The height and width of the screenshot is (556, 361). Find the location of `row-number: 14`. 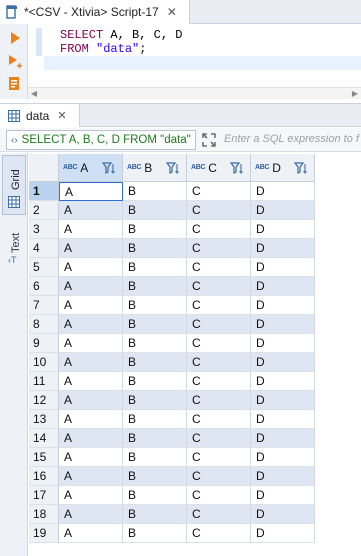

row-number: 14 is located at coordinates (44, 438).